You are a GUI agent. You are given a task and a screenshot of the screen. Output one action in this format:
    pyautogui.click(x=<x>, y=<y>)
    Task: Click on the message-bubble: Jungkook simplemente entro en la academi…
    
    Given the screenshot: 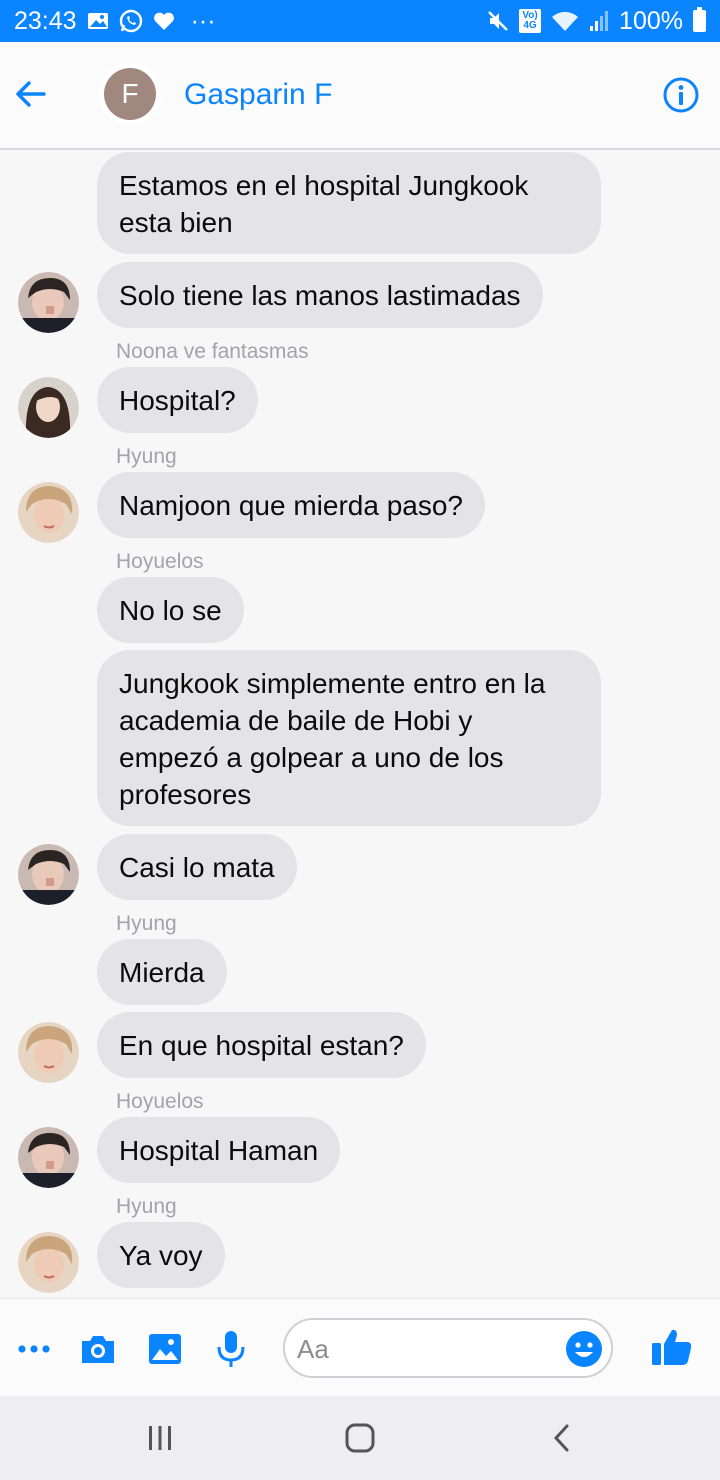 What is the action you would take?
    pyautogui.click(x=349, y=738)
    